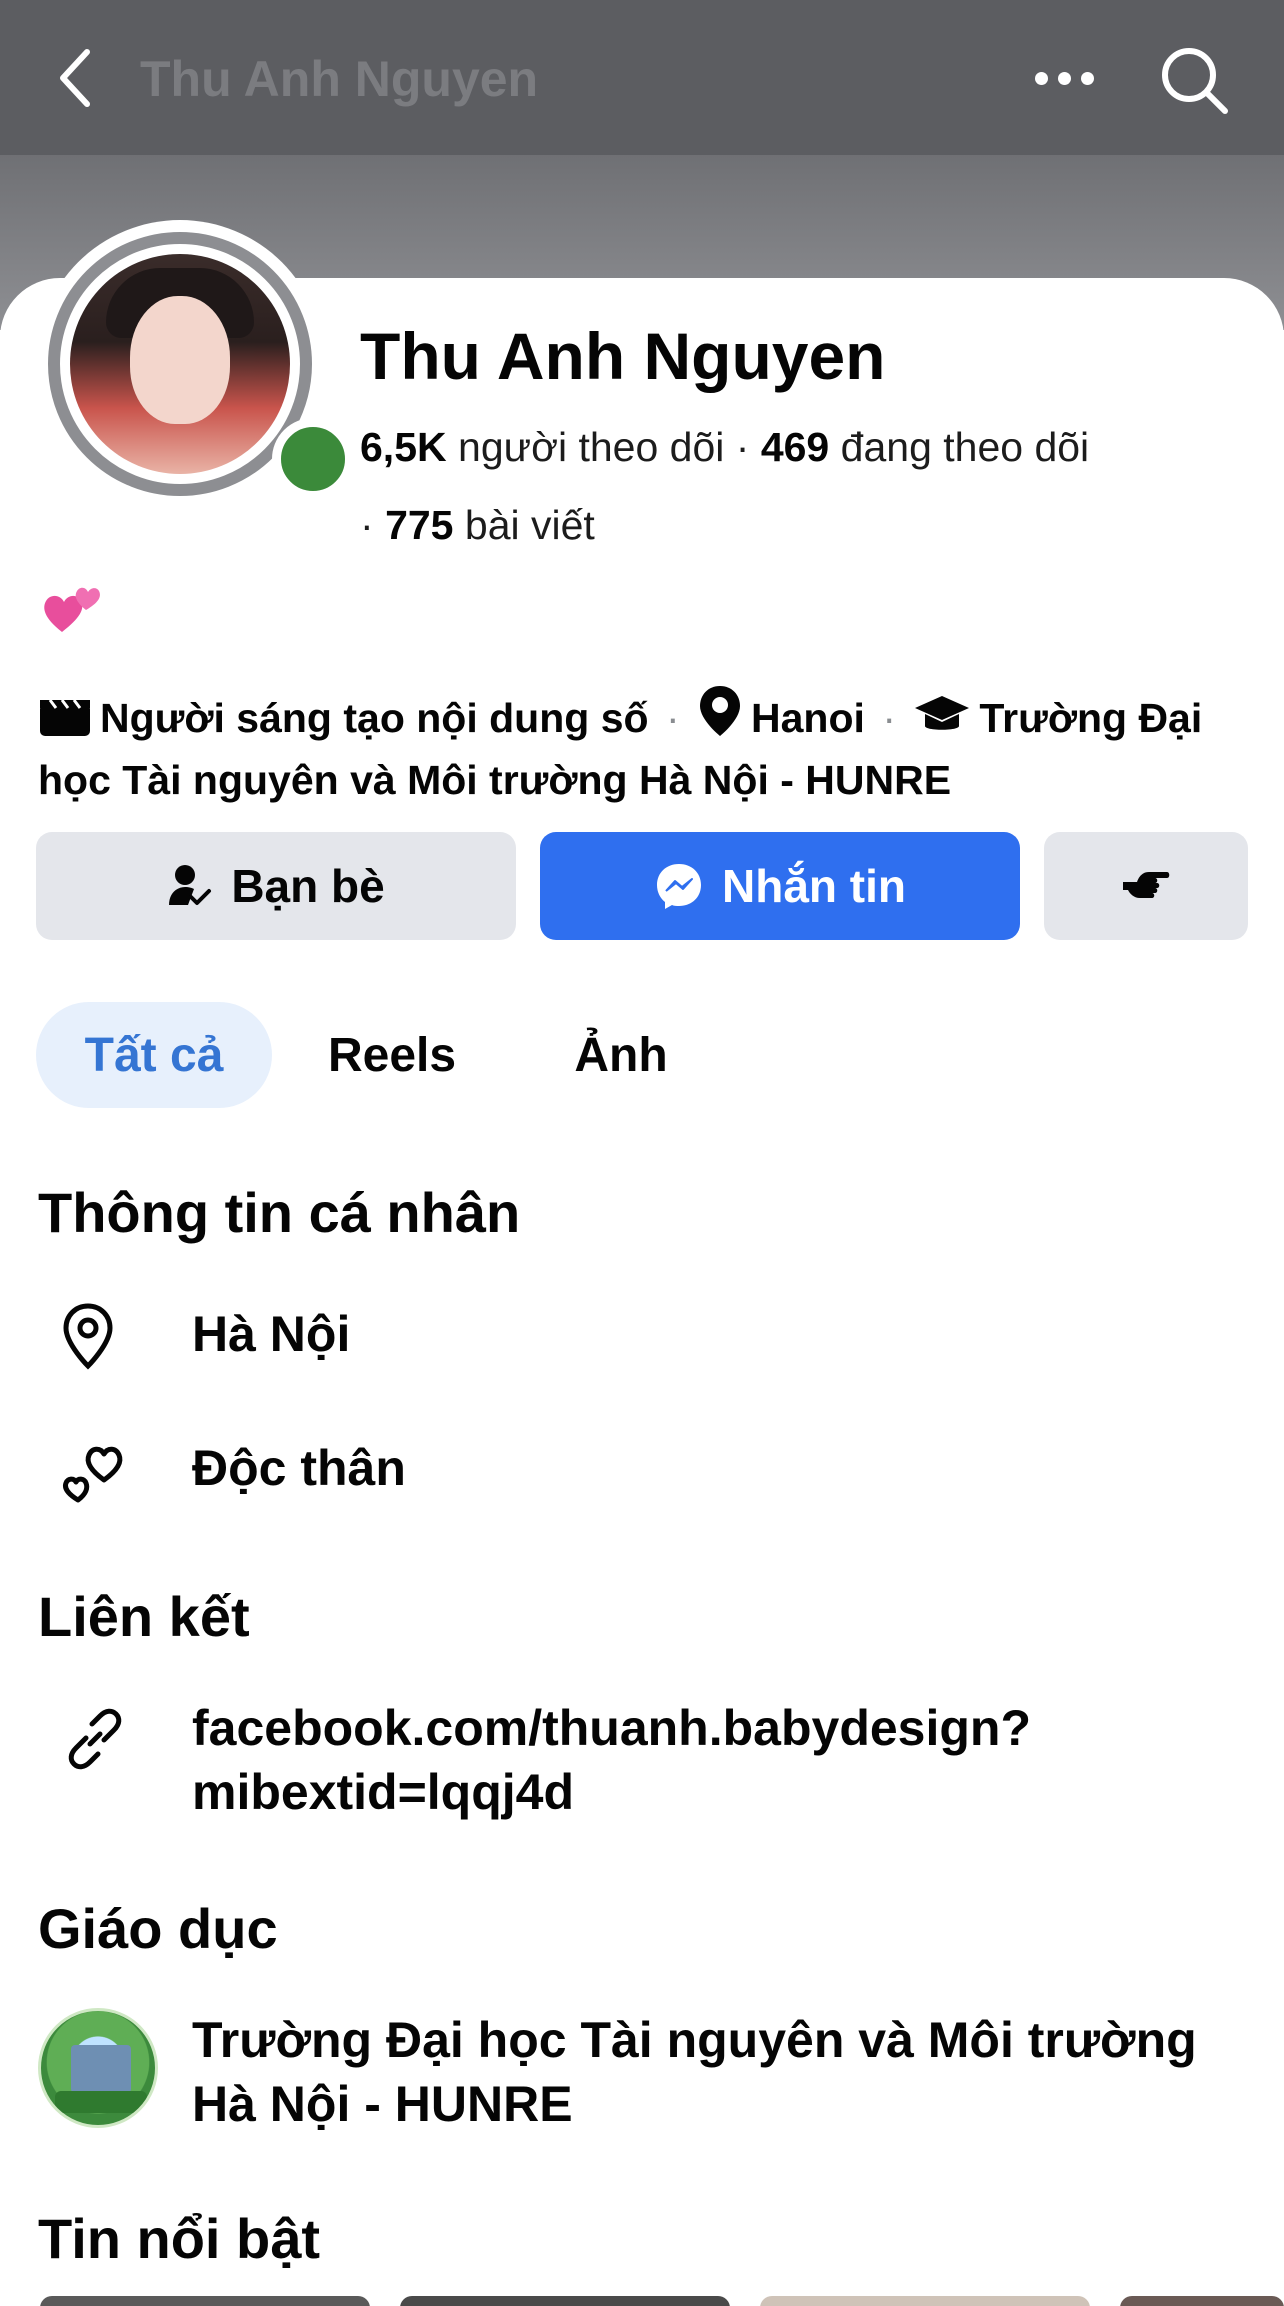  Describe the element at coordinates (276, 886) in the screenshot. I see `friends-button: Bạn bè` at that location.